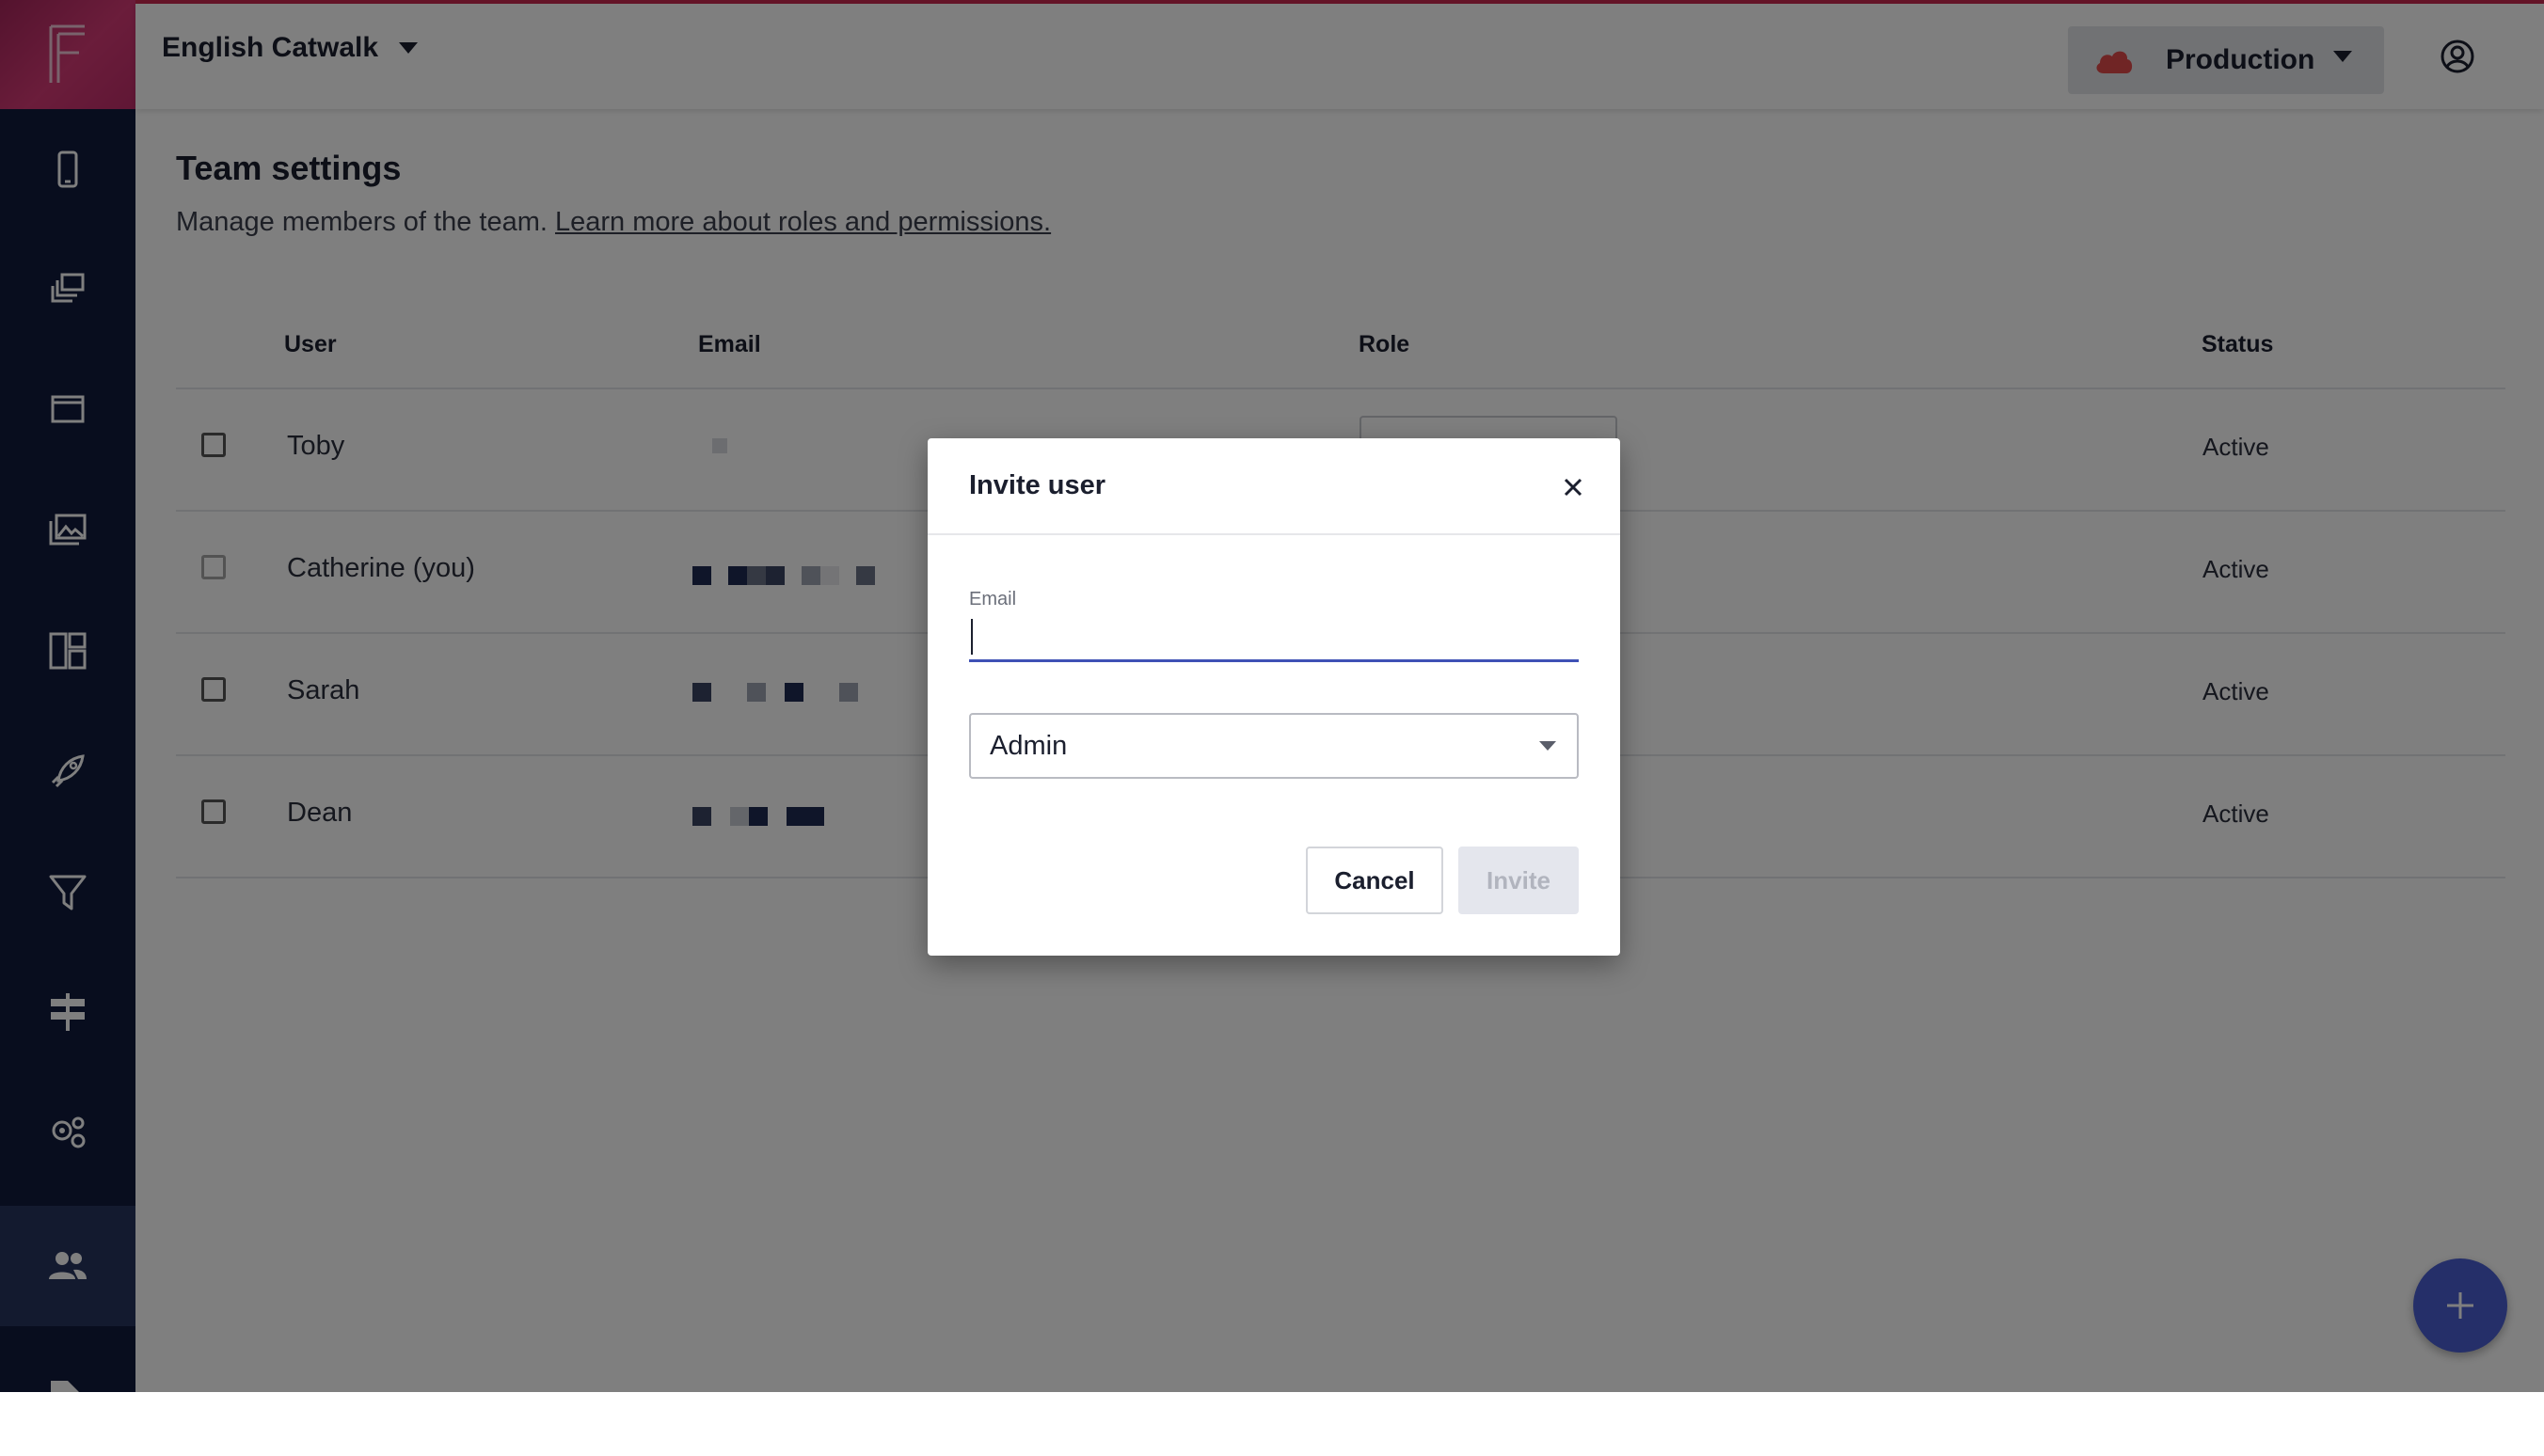  I want to click on role-select: Admin, so click(1274, 746).